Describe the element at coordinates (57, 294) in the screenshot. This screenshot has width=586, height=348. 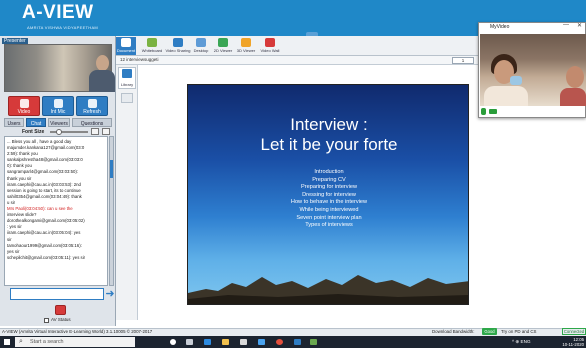
I see `chat-input` at that location.